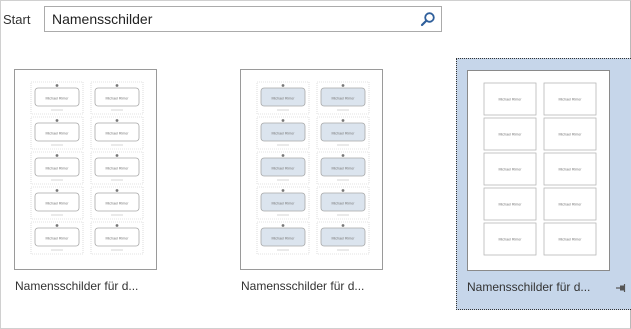 The height and width of the screenshot is (329, 631). Describe the element at coordinates (621, 288) in the screenshot. I see `pin-icon` at that location.